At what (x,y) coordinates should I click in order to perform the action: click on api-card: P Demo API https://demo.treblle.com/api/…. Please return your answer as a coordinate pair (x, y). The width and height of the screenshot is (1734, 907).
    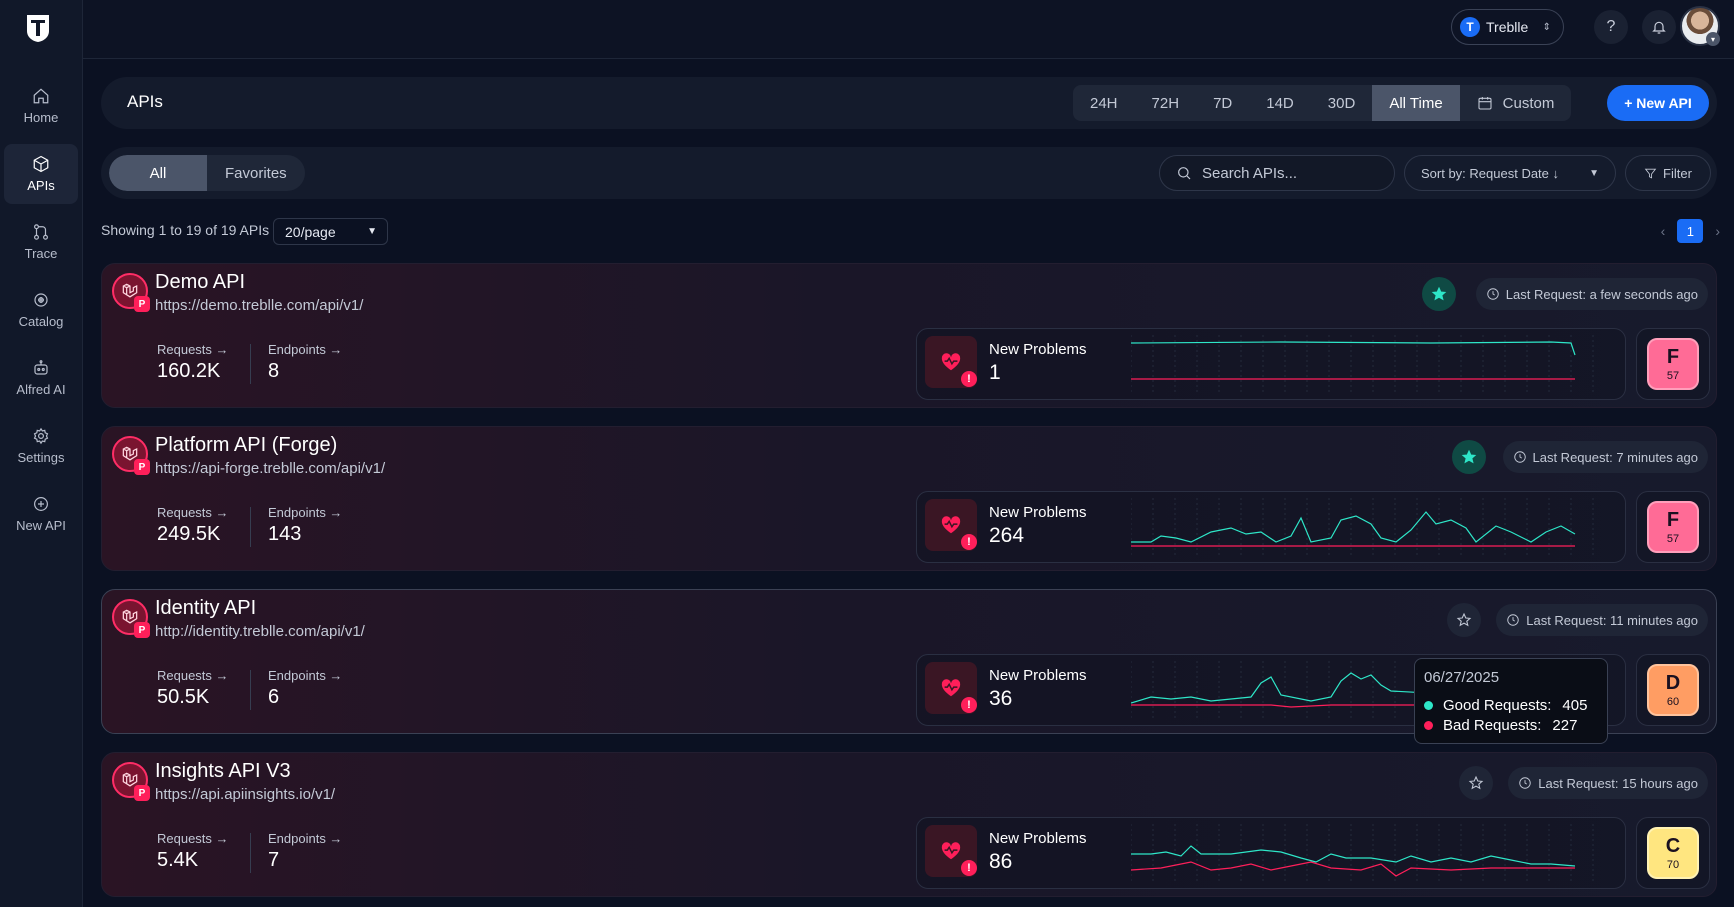
    Looking at the image, I should click on (909, 335).